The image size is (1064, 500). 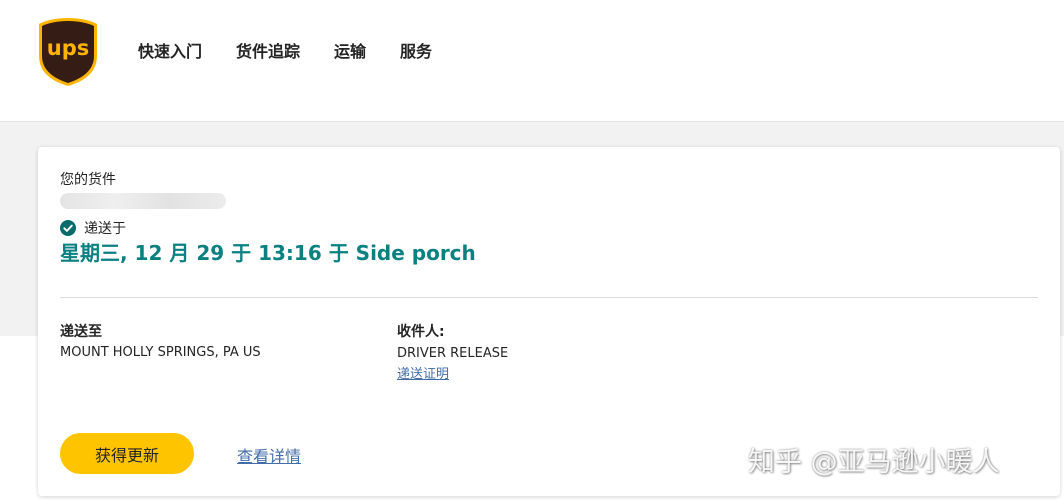 I want to click on delivery-status: 递送于, so click(x=93, y=228).